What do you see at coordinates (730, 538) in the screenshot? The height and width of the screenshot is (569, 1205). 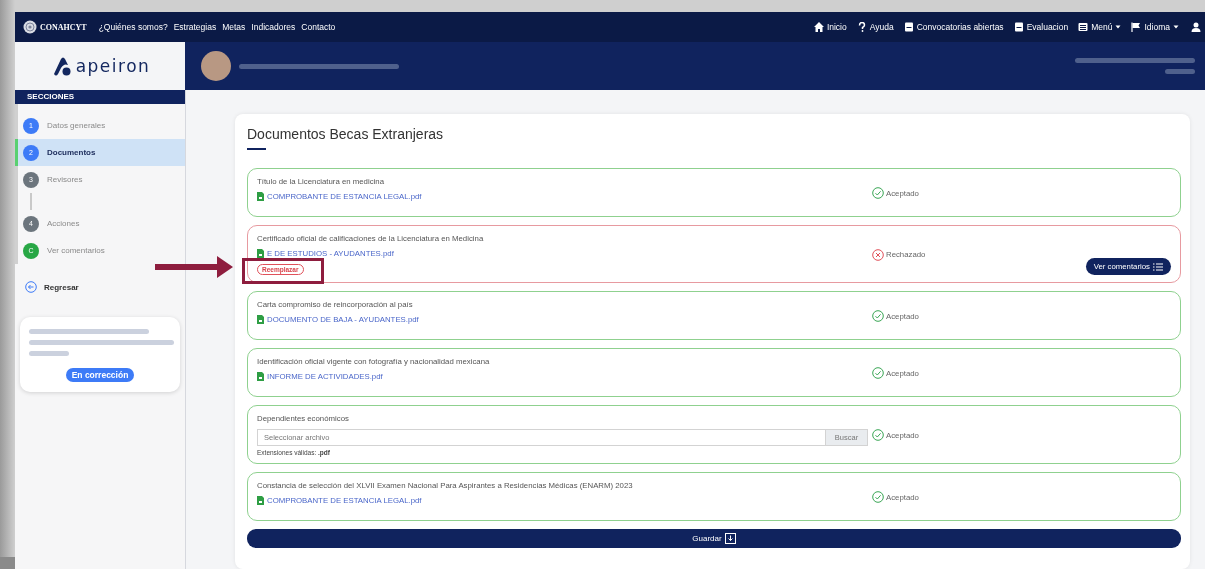 I see `save-icon` at bounding box center [730, 538].